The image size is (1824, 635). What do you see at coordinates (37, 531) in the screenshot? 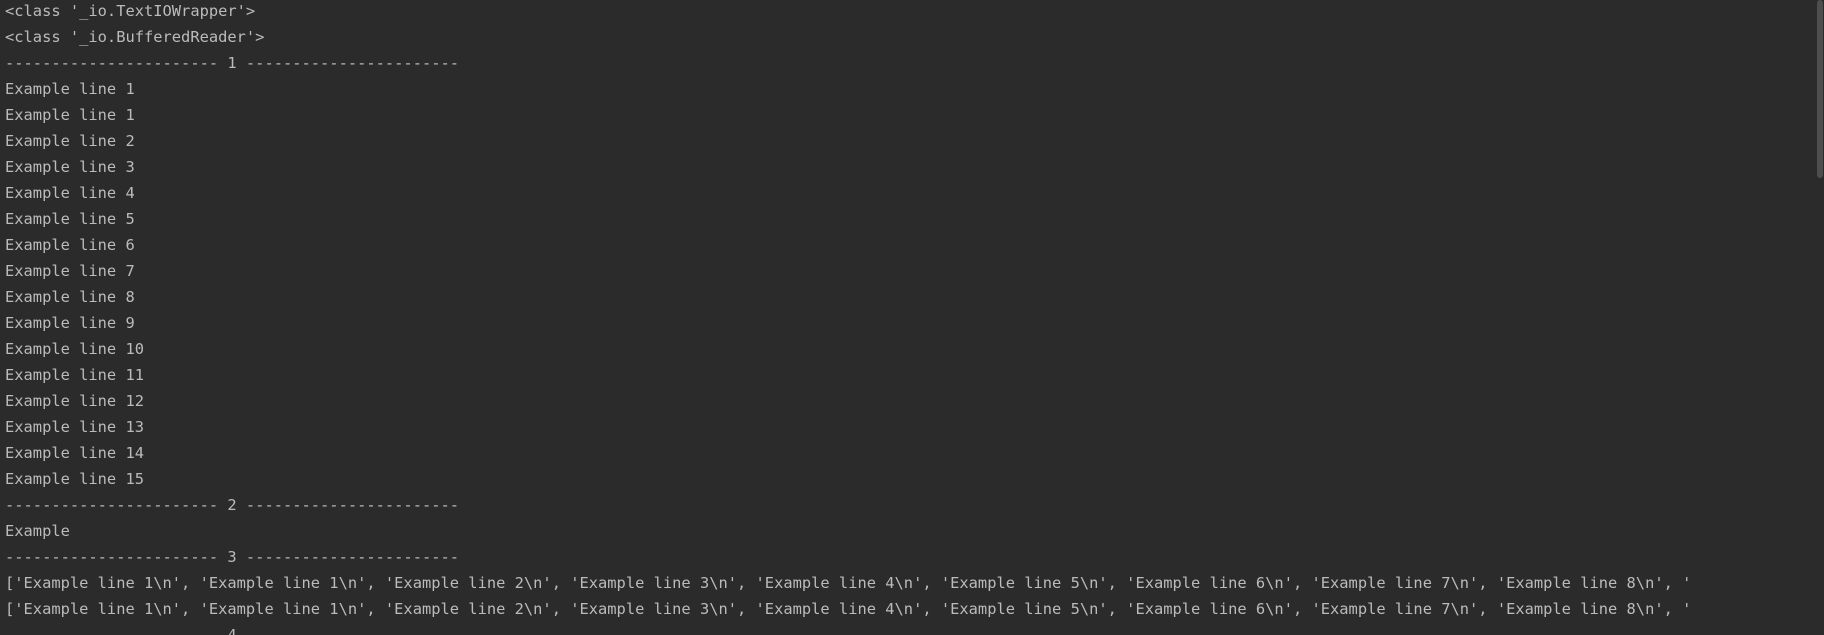
I see `console-line: Example` at bounding box center [37, 531].